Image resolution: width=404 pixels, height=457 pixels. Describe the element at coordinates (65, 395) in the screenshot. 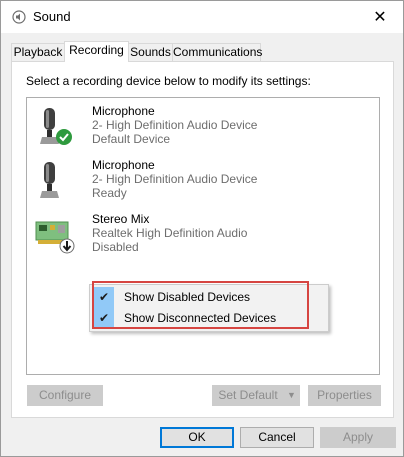

I see `configure-button: Configure` at that location.